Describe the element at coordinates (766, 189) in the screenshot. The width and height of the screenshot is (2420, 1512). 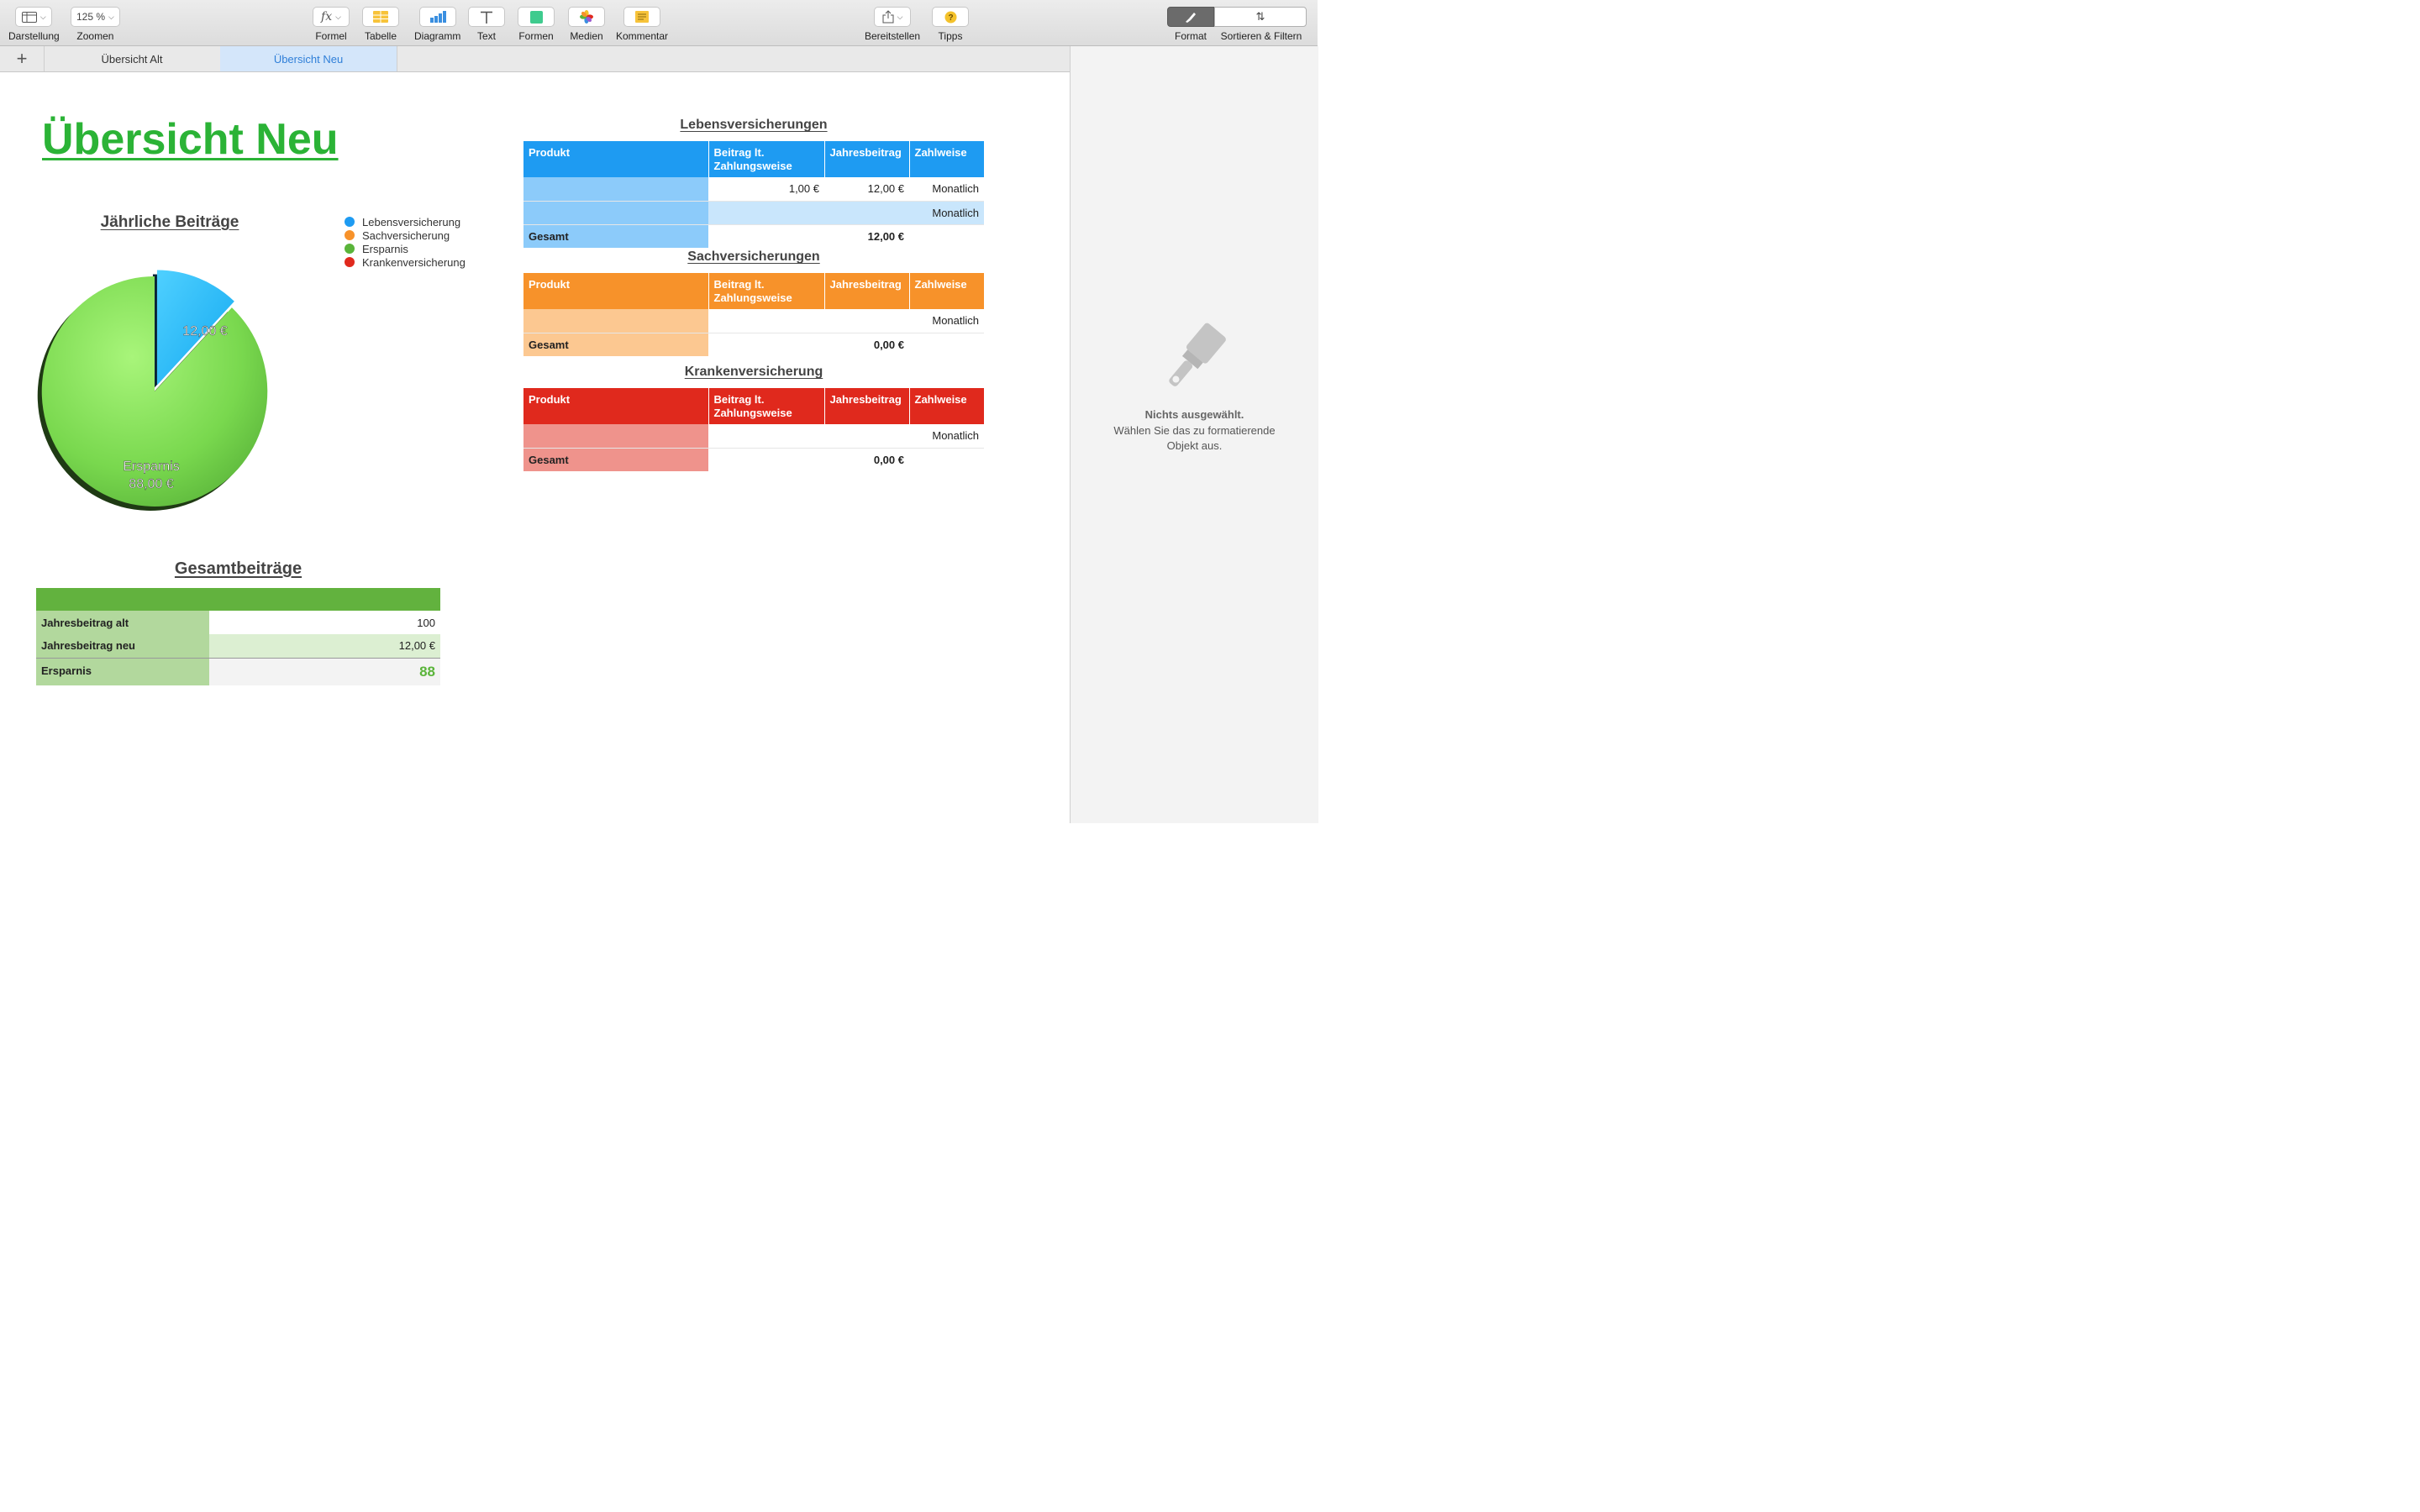
I see `cell: 1,00 €` at that location.